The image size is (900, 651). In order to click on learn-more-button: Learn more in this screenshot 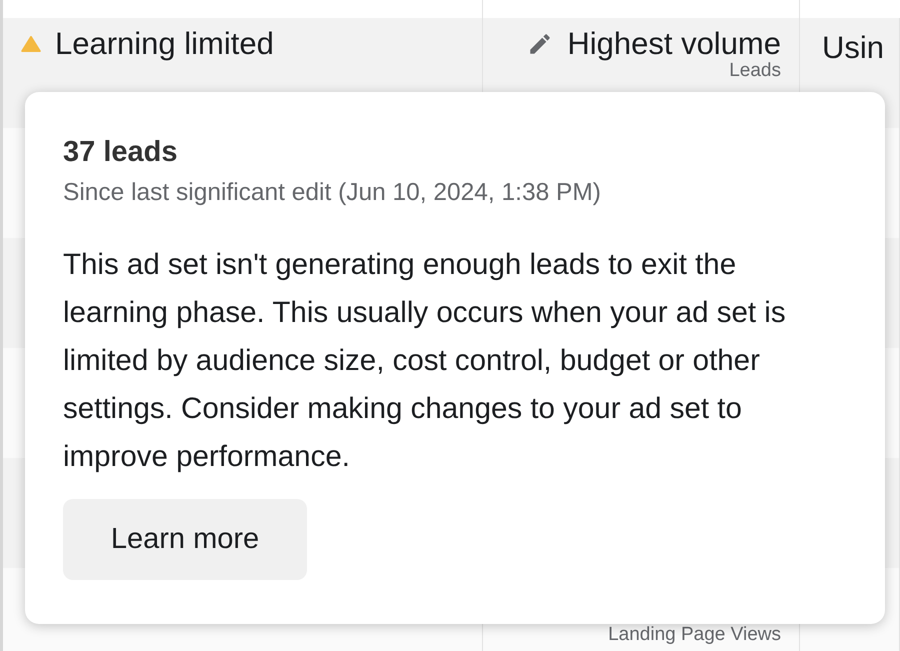, I will do `click(185, 539)`.